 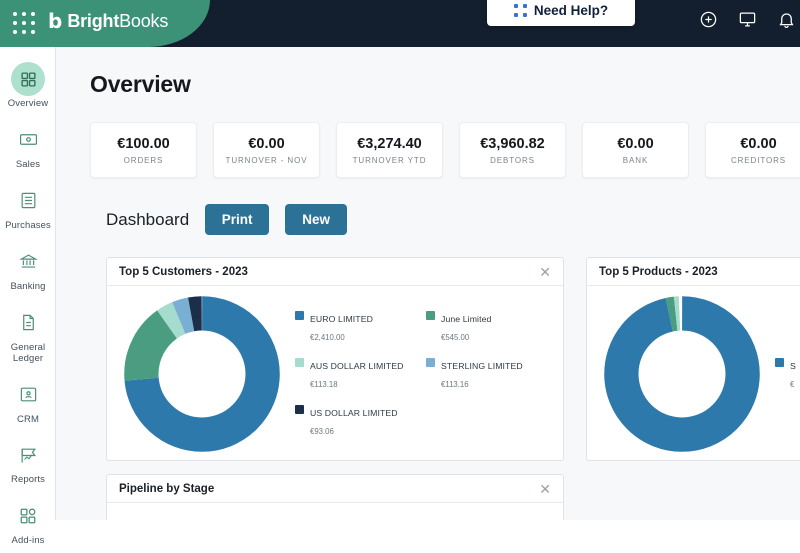 I want to click on legend-value: €113.16, so click(x=455, y=384).